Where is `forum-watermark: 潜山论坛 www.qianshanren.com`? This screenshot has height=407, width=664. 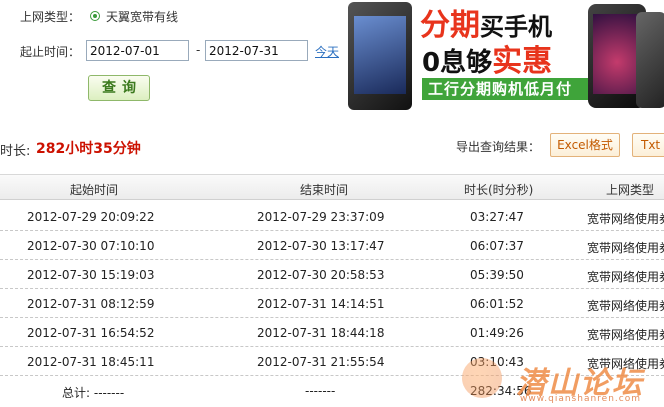 forum-watermark: 潜山论坛 www.qianshanren.com is located at coordinates (563, 381).